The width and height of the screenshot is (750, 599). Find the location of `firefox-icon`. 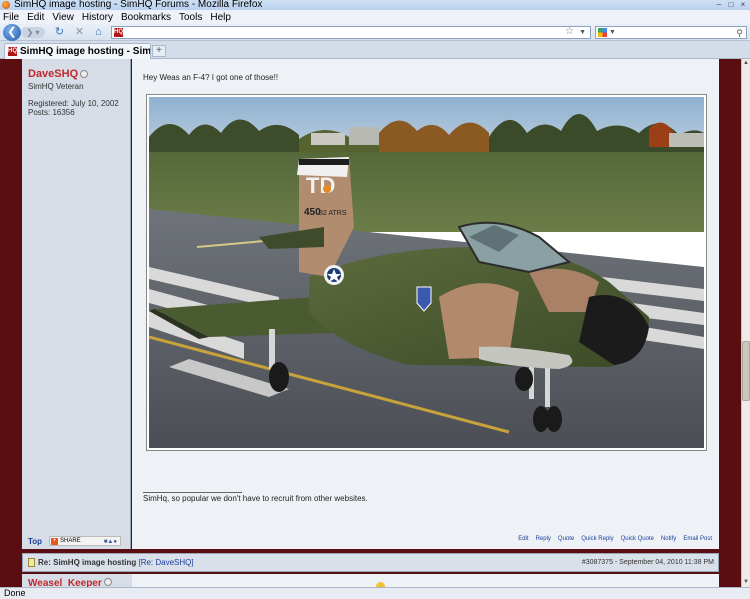

firefox-icon is located at coordinates (6, 5).